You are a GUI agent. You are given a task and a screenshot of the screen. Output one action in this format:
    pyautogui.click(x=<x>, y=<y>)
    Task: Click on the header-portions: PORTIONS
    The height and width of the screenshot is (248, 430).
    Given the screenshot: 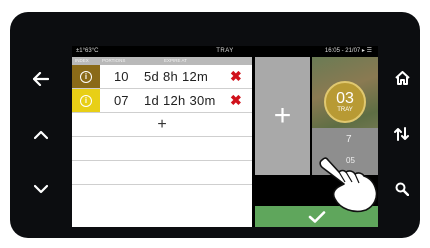 What is the action you would take?
    pyautogui.click(x=114, y=60)
    